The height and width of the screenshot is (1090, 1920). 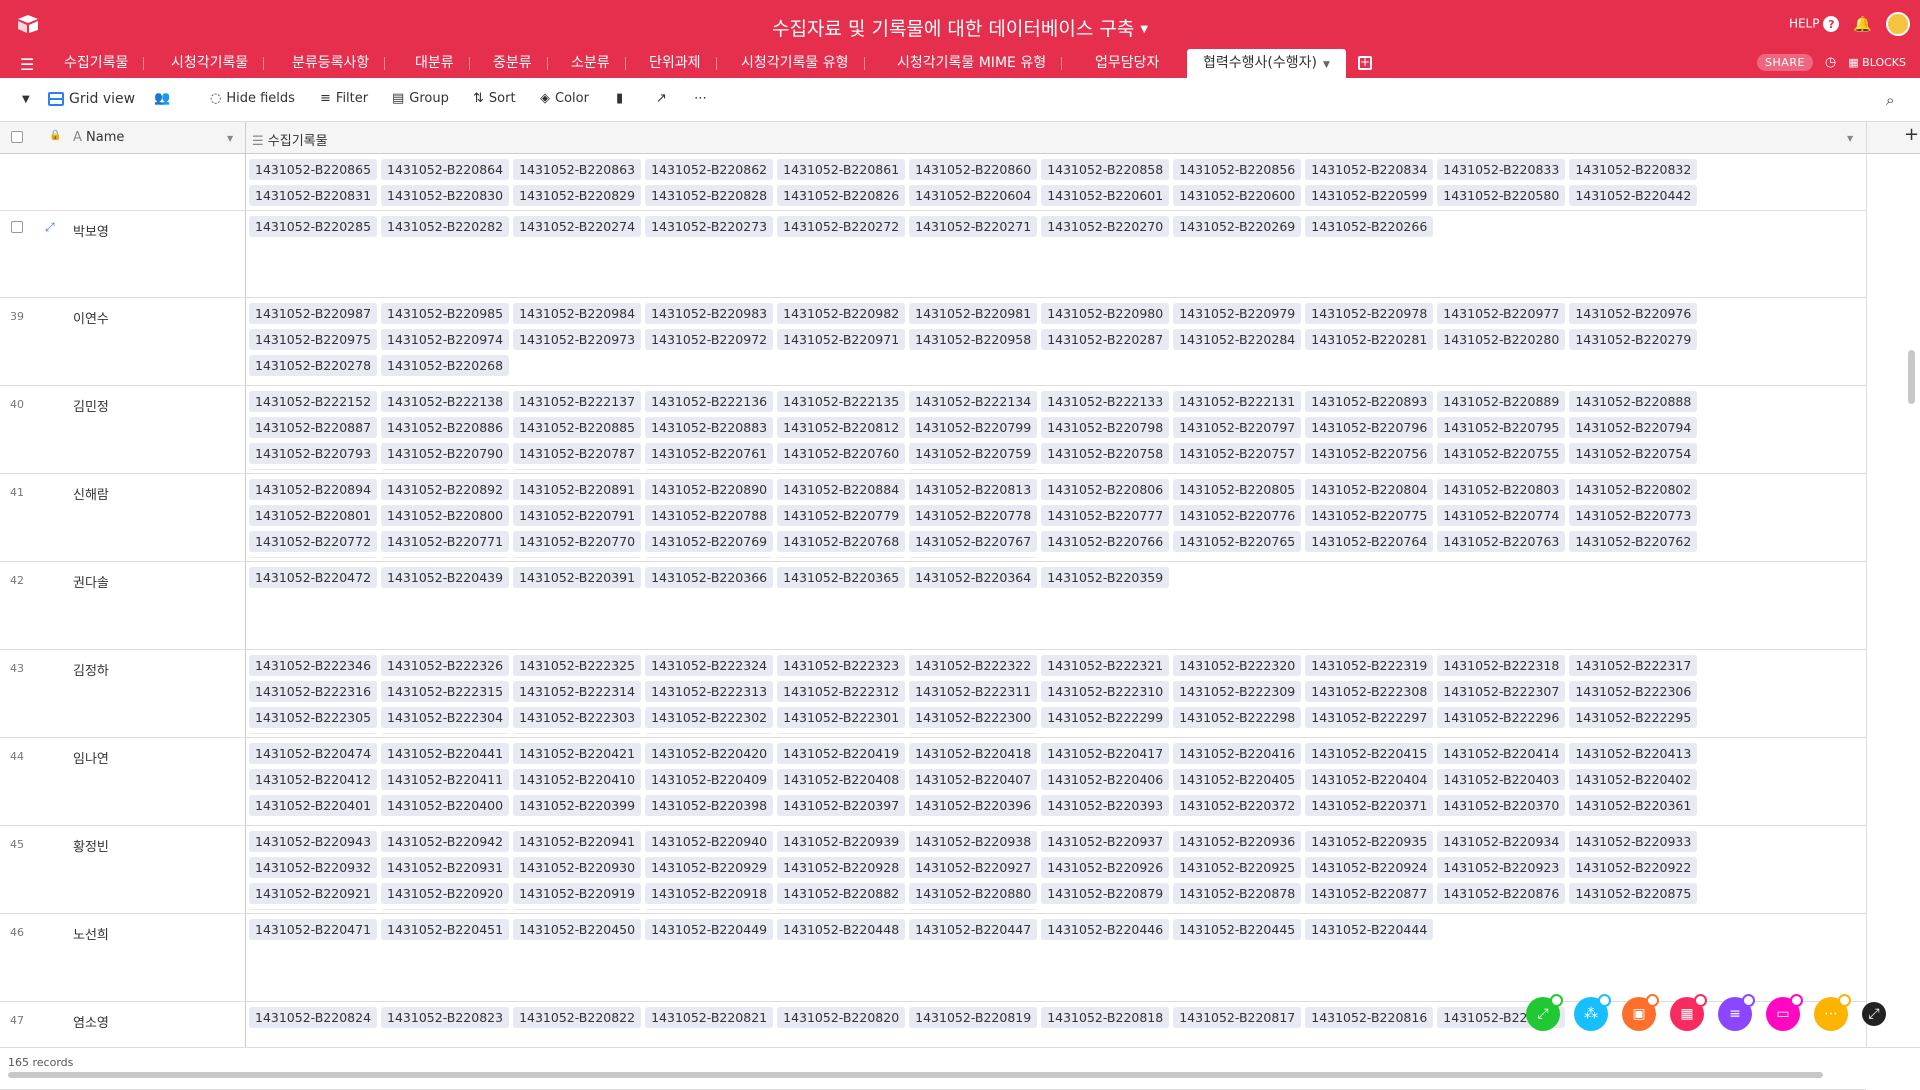 I want to click on linked-record-chip: 1431052-B220982, so click(x=841, y=313).